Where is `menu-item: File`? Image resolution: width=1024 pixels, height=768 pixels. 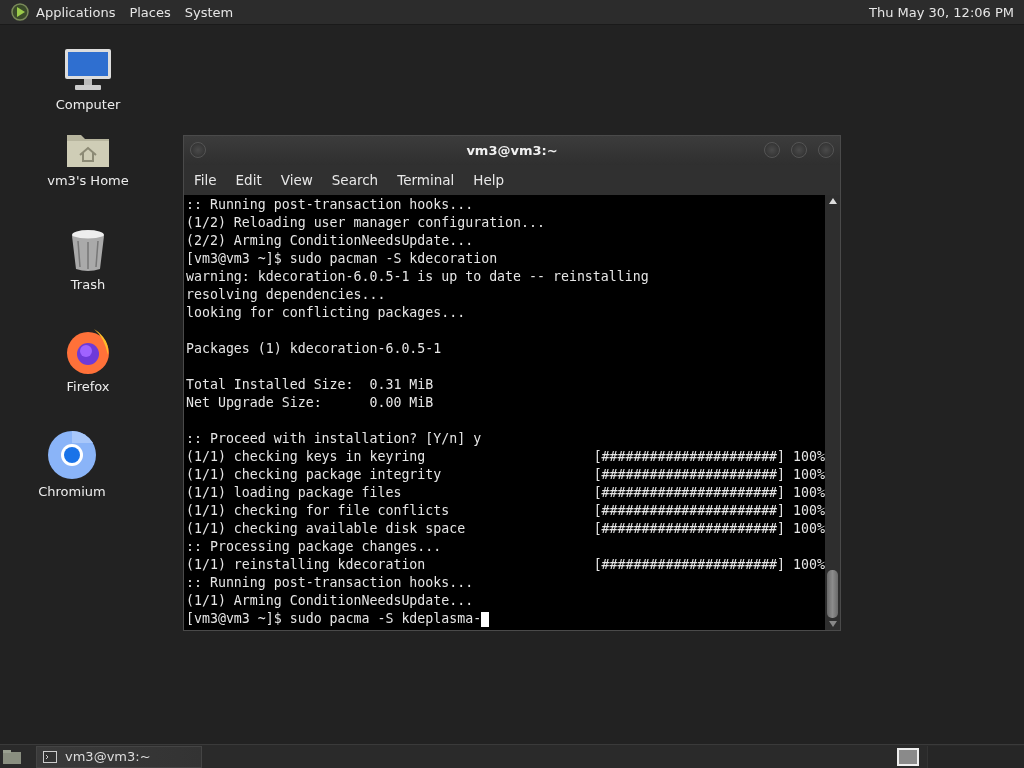
menu-item: File is located at coordinates (205, 180).